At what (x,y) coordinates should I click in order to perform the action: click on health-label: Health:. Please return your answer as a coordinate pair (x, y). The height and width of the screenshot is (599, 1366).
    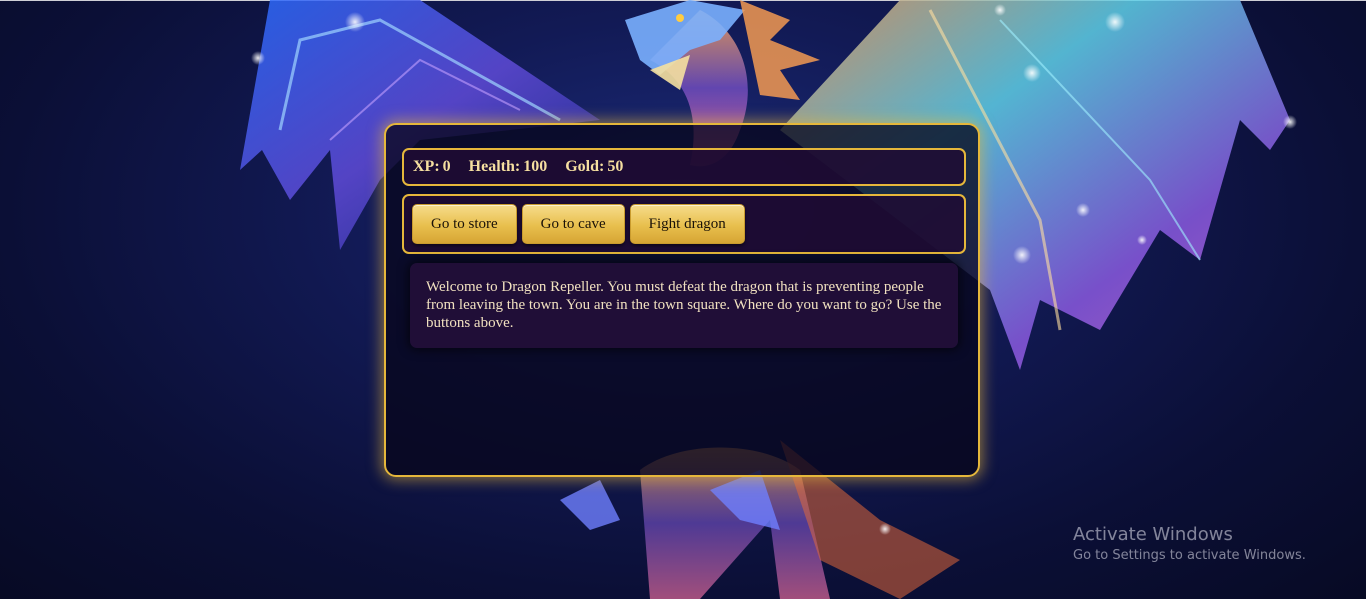
    Looking at the image, I should click on (494, 166).